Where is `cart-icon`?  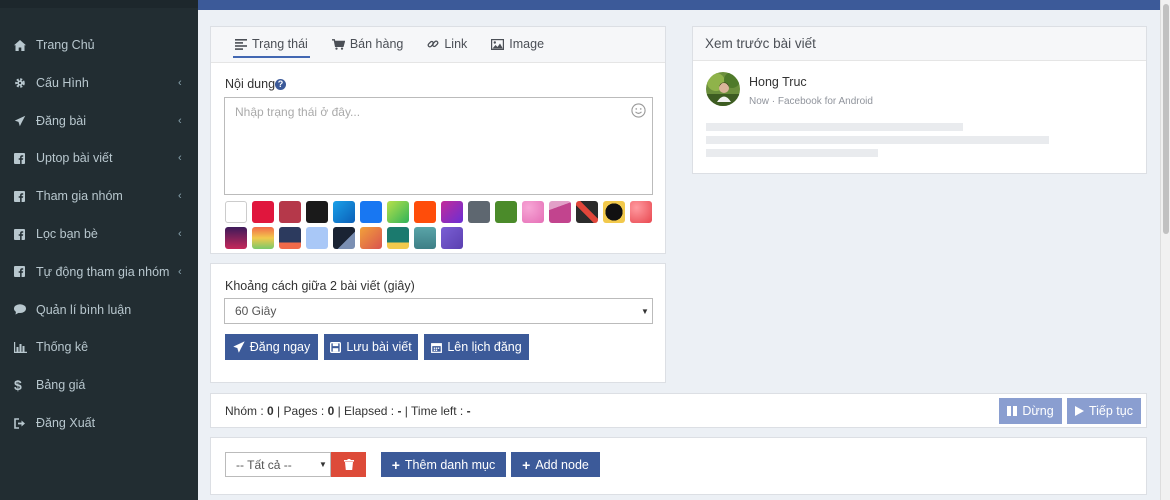
cart-icon is located at coordinates (338, 44).